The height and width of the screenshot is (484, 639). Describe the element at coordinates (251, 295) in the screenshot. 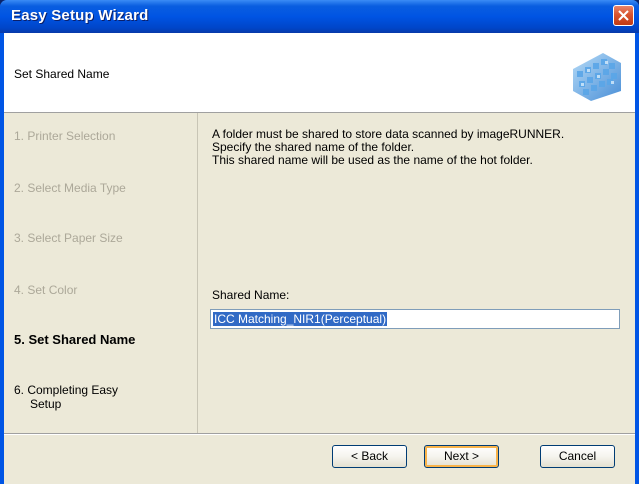

I see `shared-name-label: Shared Name:` at that location.